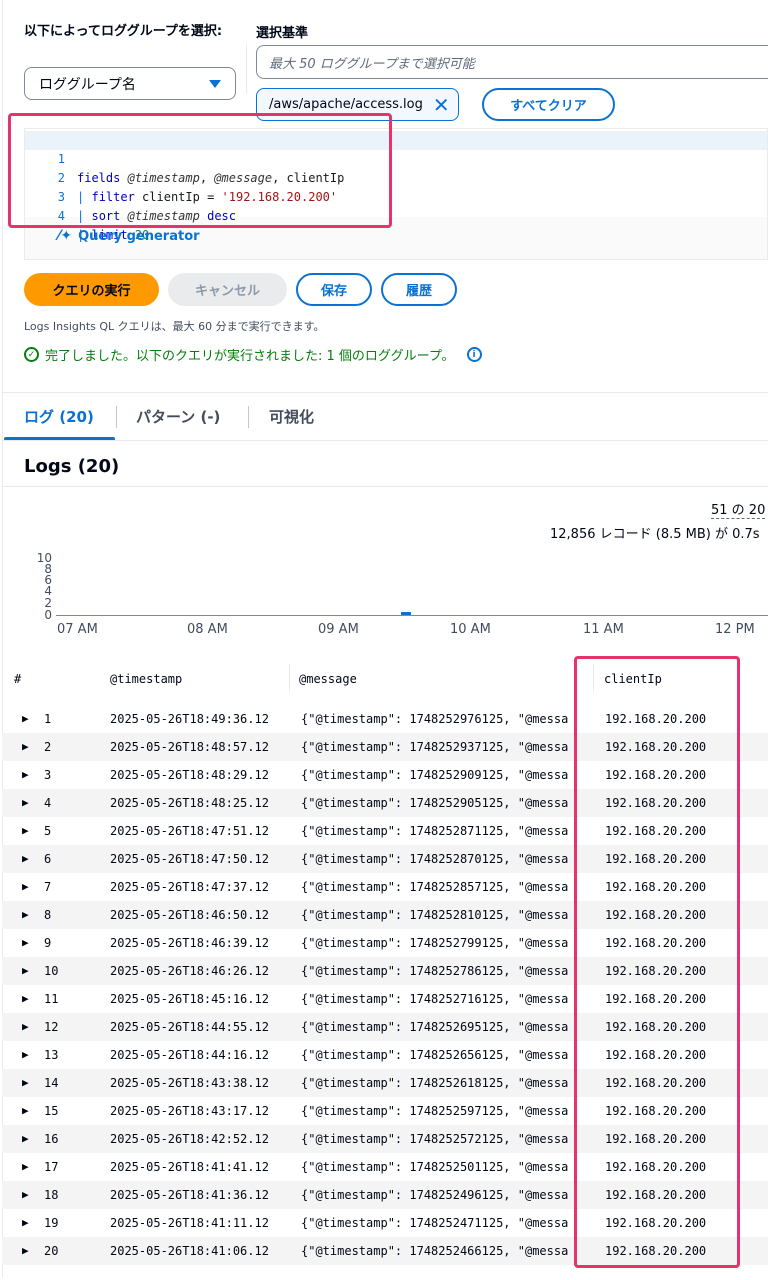 The width and height of the screenshot is (768, 1280). I want to click on row-index: 17, so click(51, 1167).